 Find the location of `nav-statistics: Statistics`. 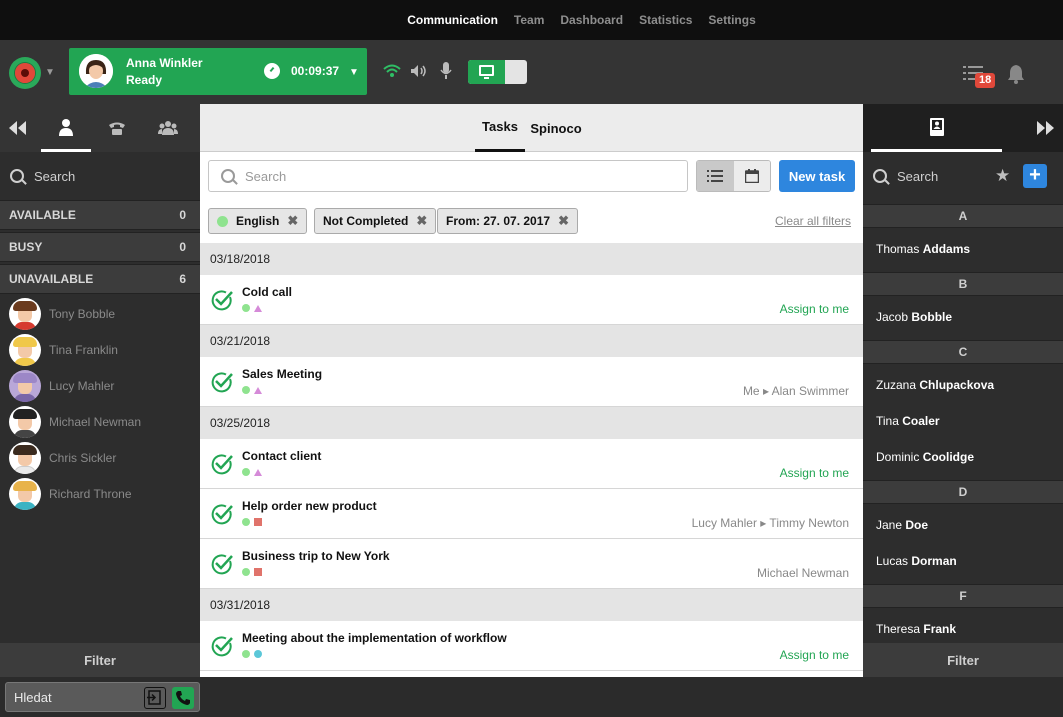

nav-statistics: Statistics is located at coordinates (665, 20).